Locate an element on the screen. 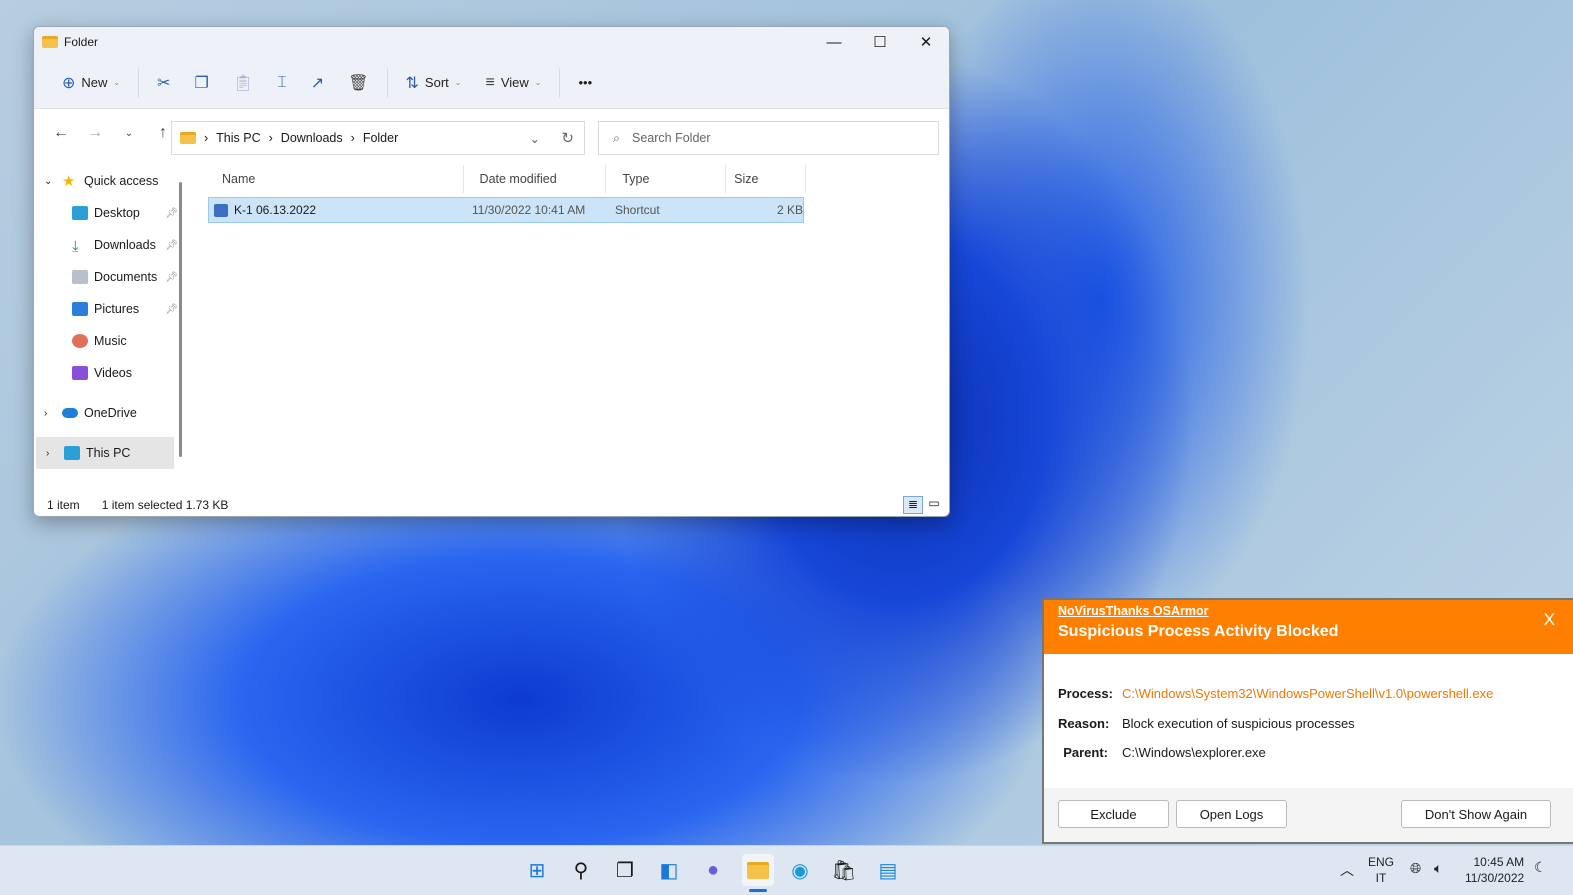 Image resolution: width=1573 pixels, height=895 pixels. minimize-button: — is located at coordinates (834, 42).